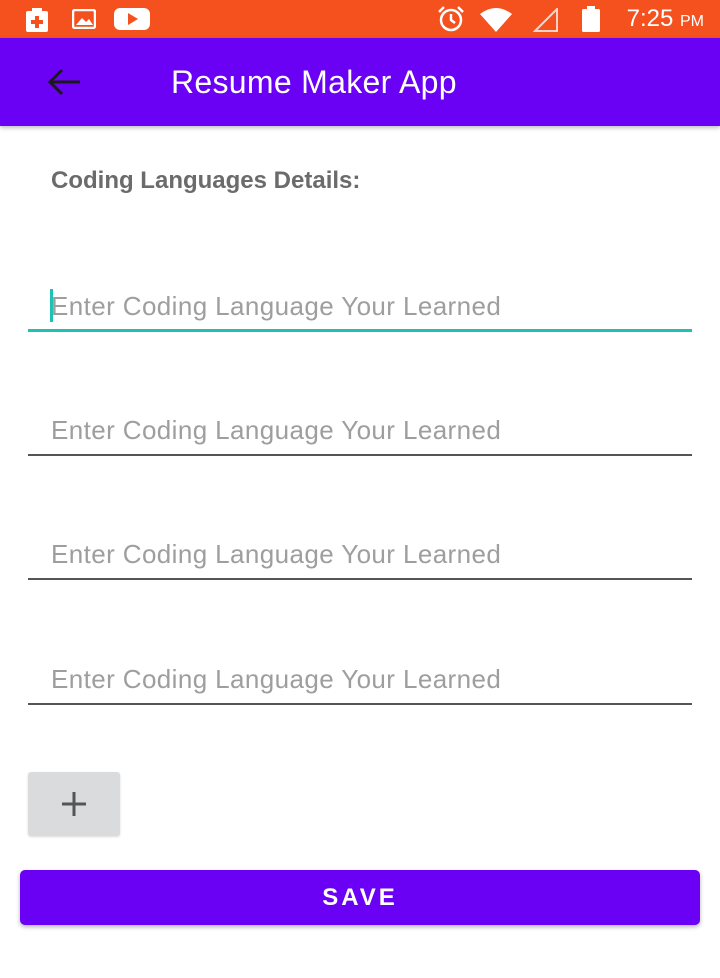 This screenshot has height=978, width=720. What do you see at coordinates (314, 82) in the screenshot?
I see `app-title: Resume Maker App` at bounding box center [314, 82].